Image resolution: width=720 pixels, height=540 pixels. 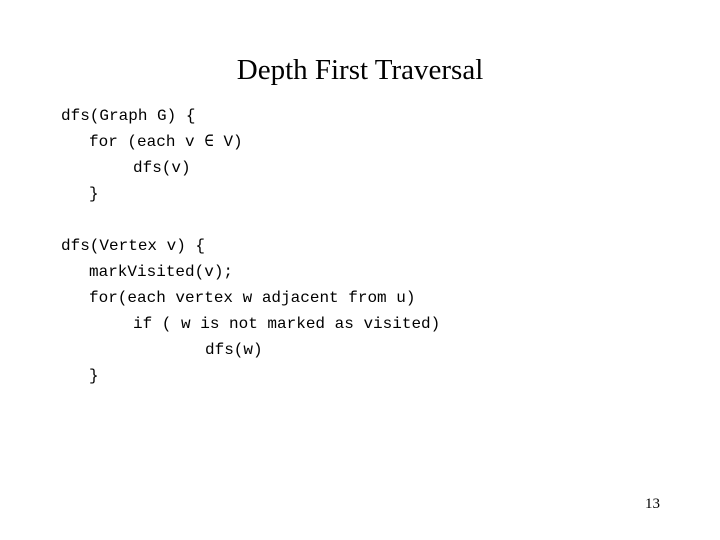 What do you see at coordinates (252, 298) in the screenshot?
I see `code-line: for(each vertex w adjacent from u)` at bounding box center [252, 298].